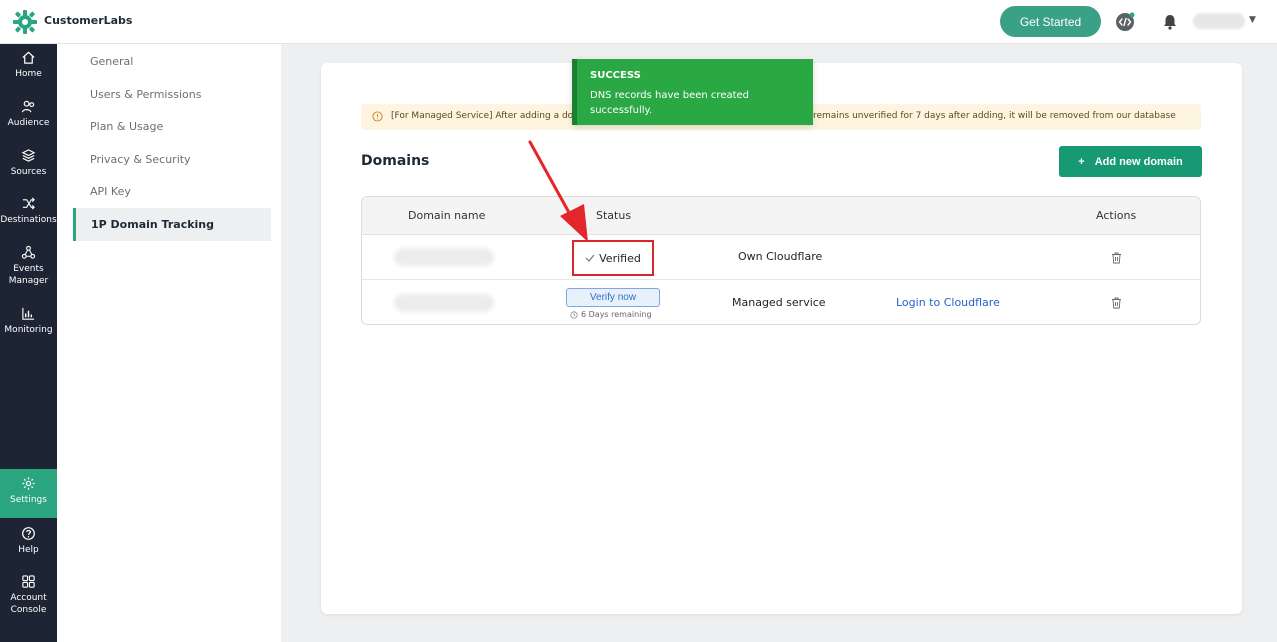 Image resolution: width=1277 pixels, height=642 pixels. Describe the element at coordinates (1219, 21) in the screenshot. I see `user-menu` at that location.